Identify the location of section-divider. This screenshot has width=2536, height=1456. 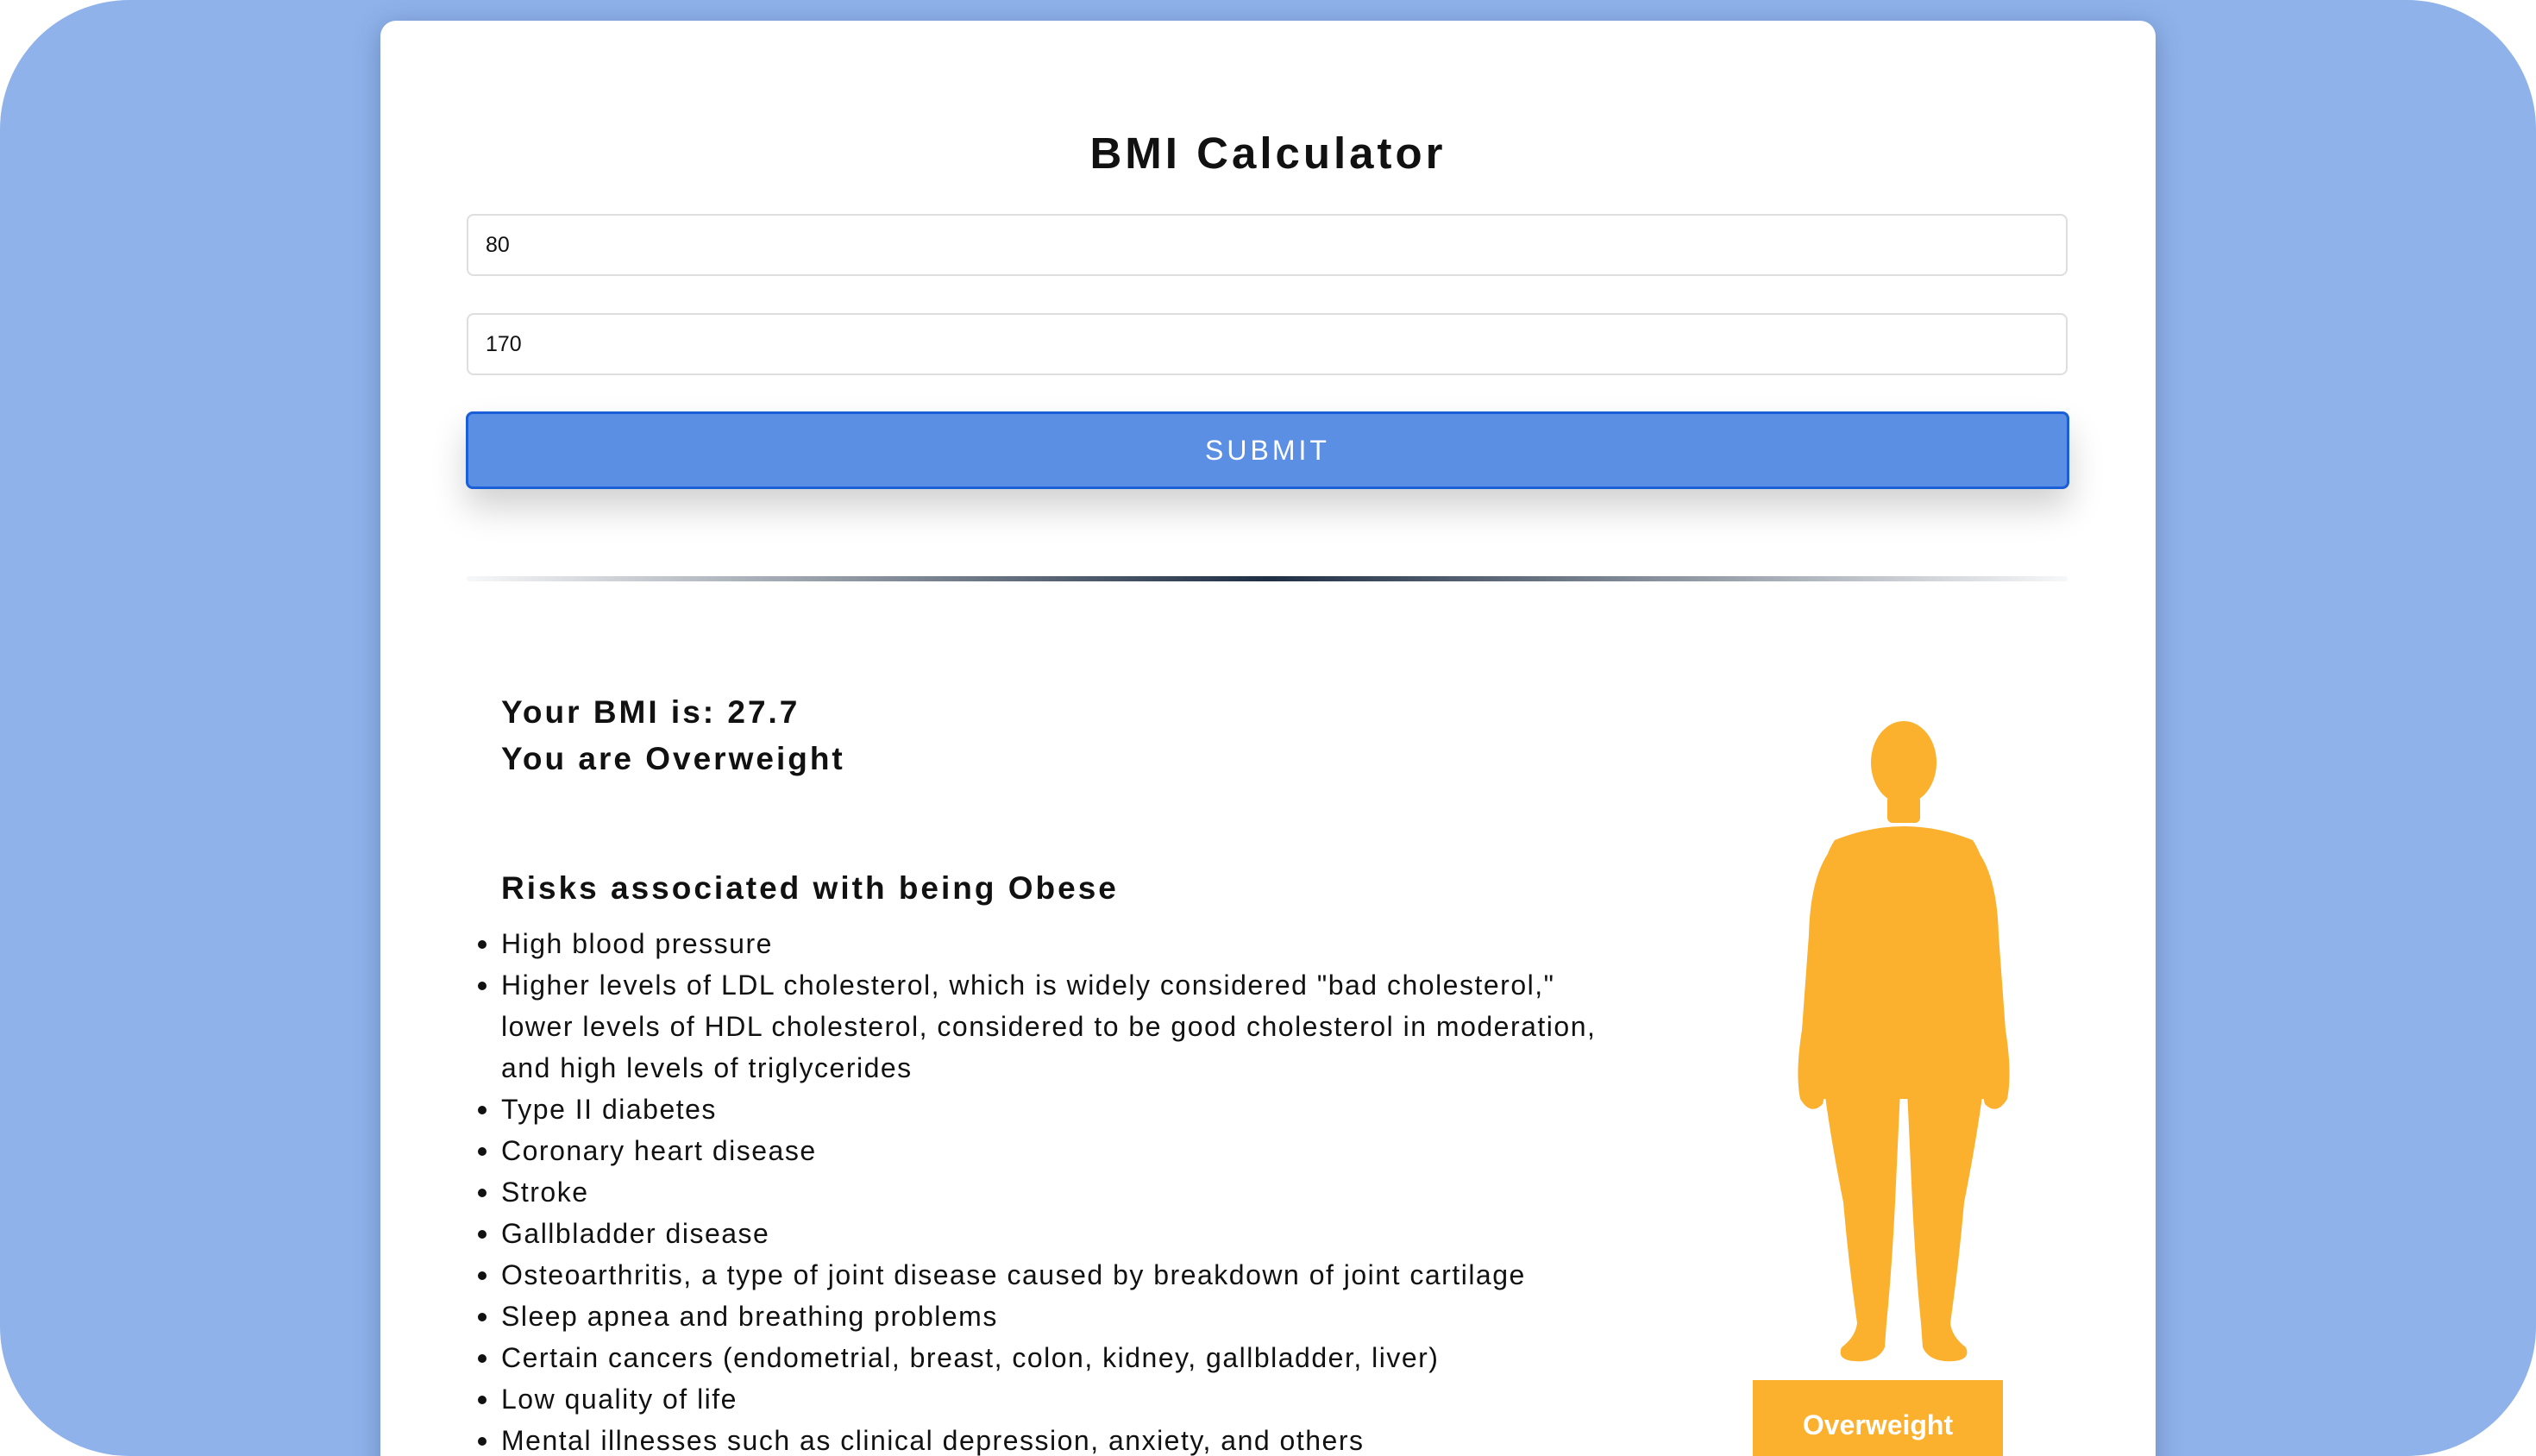
(1267, 578).